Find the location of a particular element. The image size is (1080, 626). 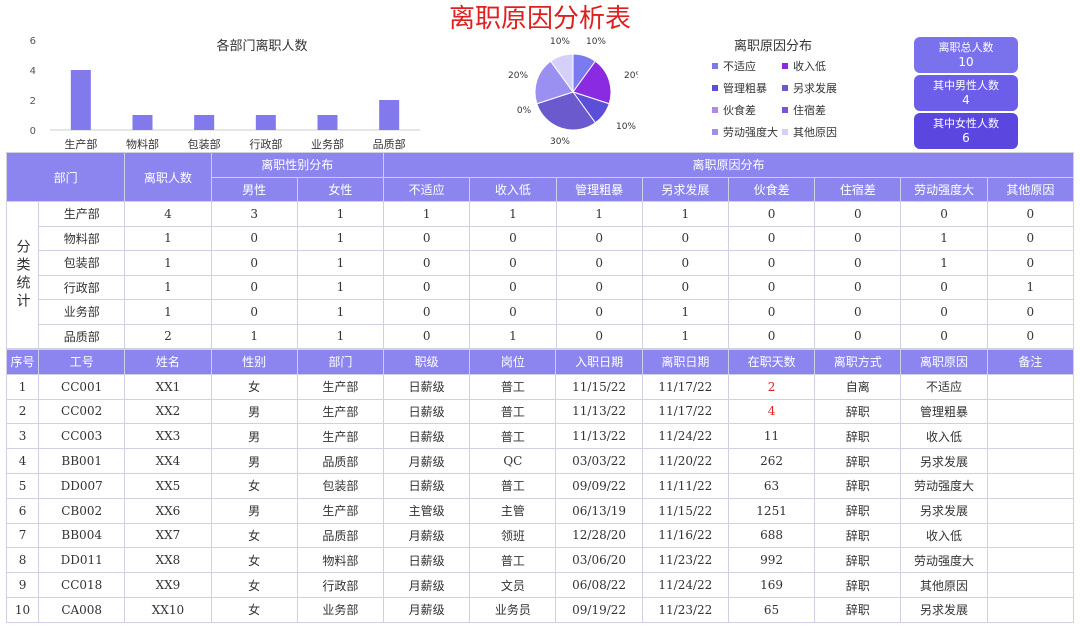

detail-cell: XX3 is located at coordinates (168, 436).